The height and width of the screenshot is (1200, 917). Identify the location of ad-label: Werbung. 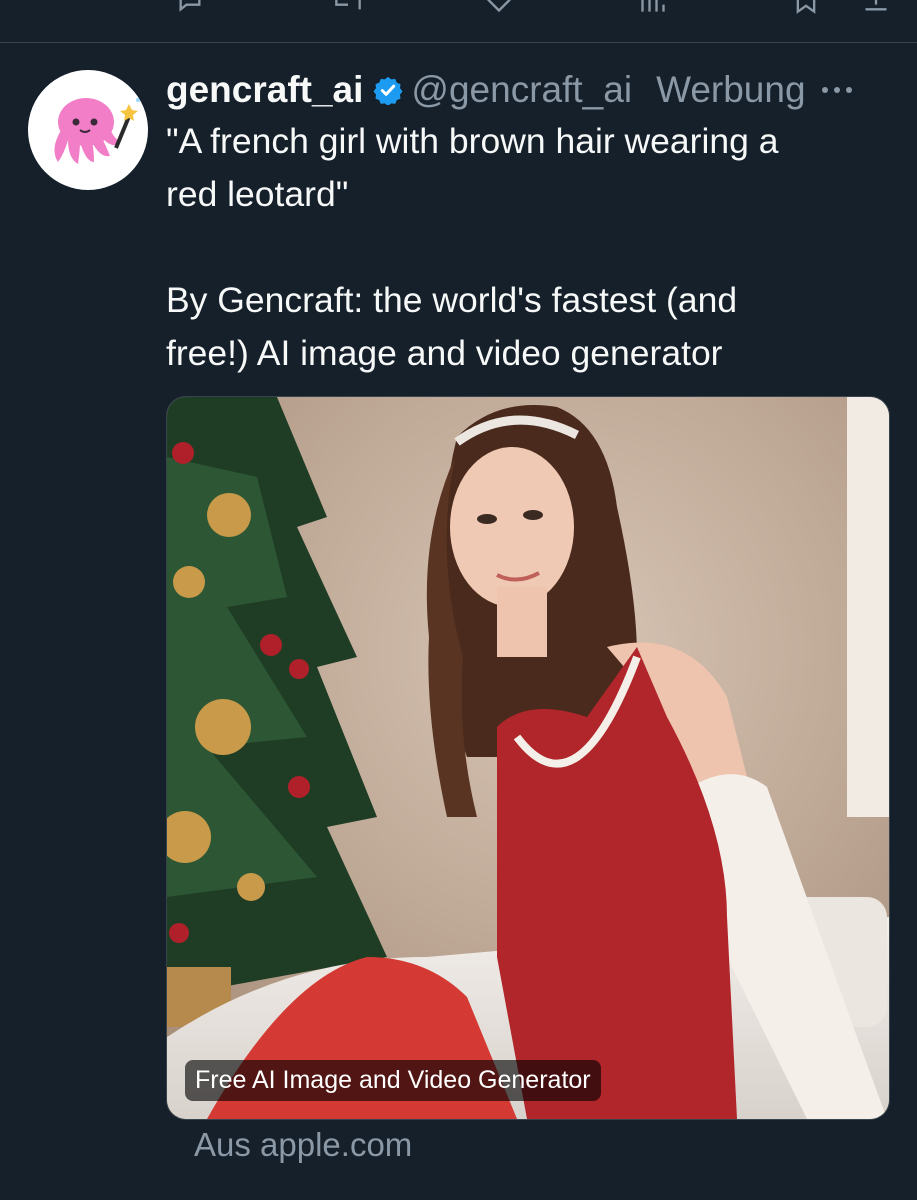
(731, 89).